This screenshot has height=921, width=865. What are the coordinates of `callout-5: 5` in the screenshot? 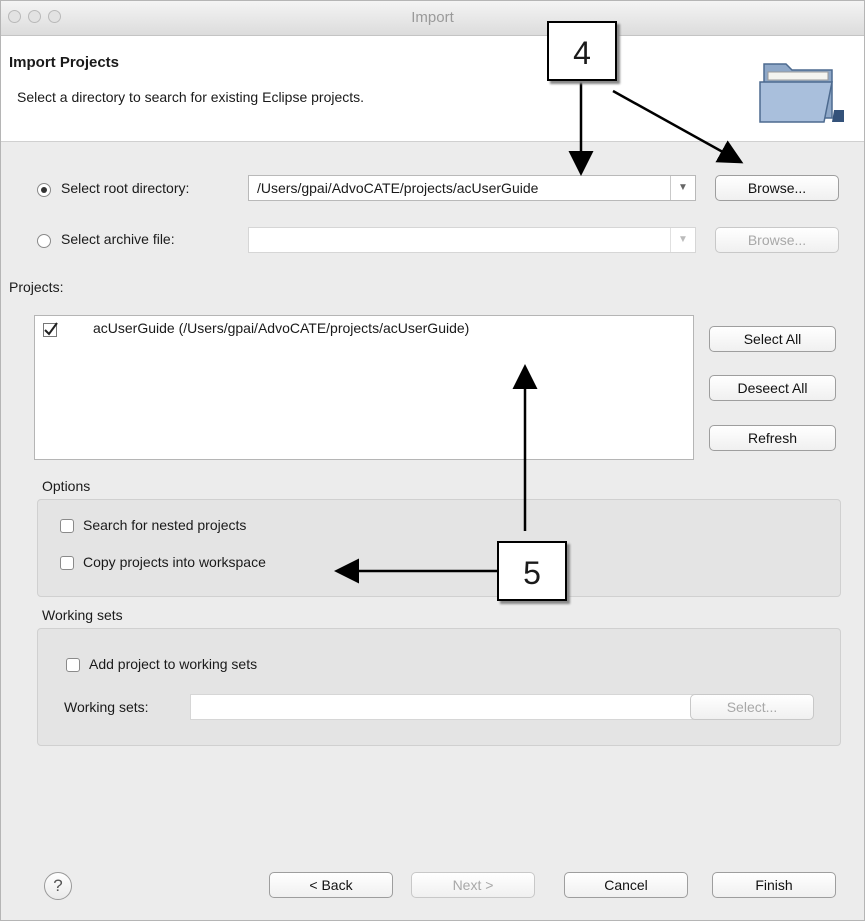 It's located at (532, 571).